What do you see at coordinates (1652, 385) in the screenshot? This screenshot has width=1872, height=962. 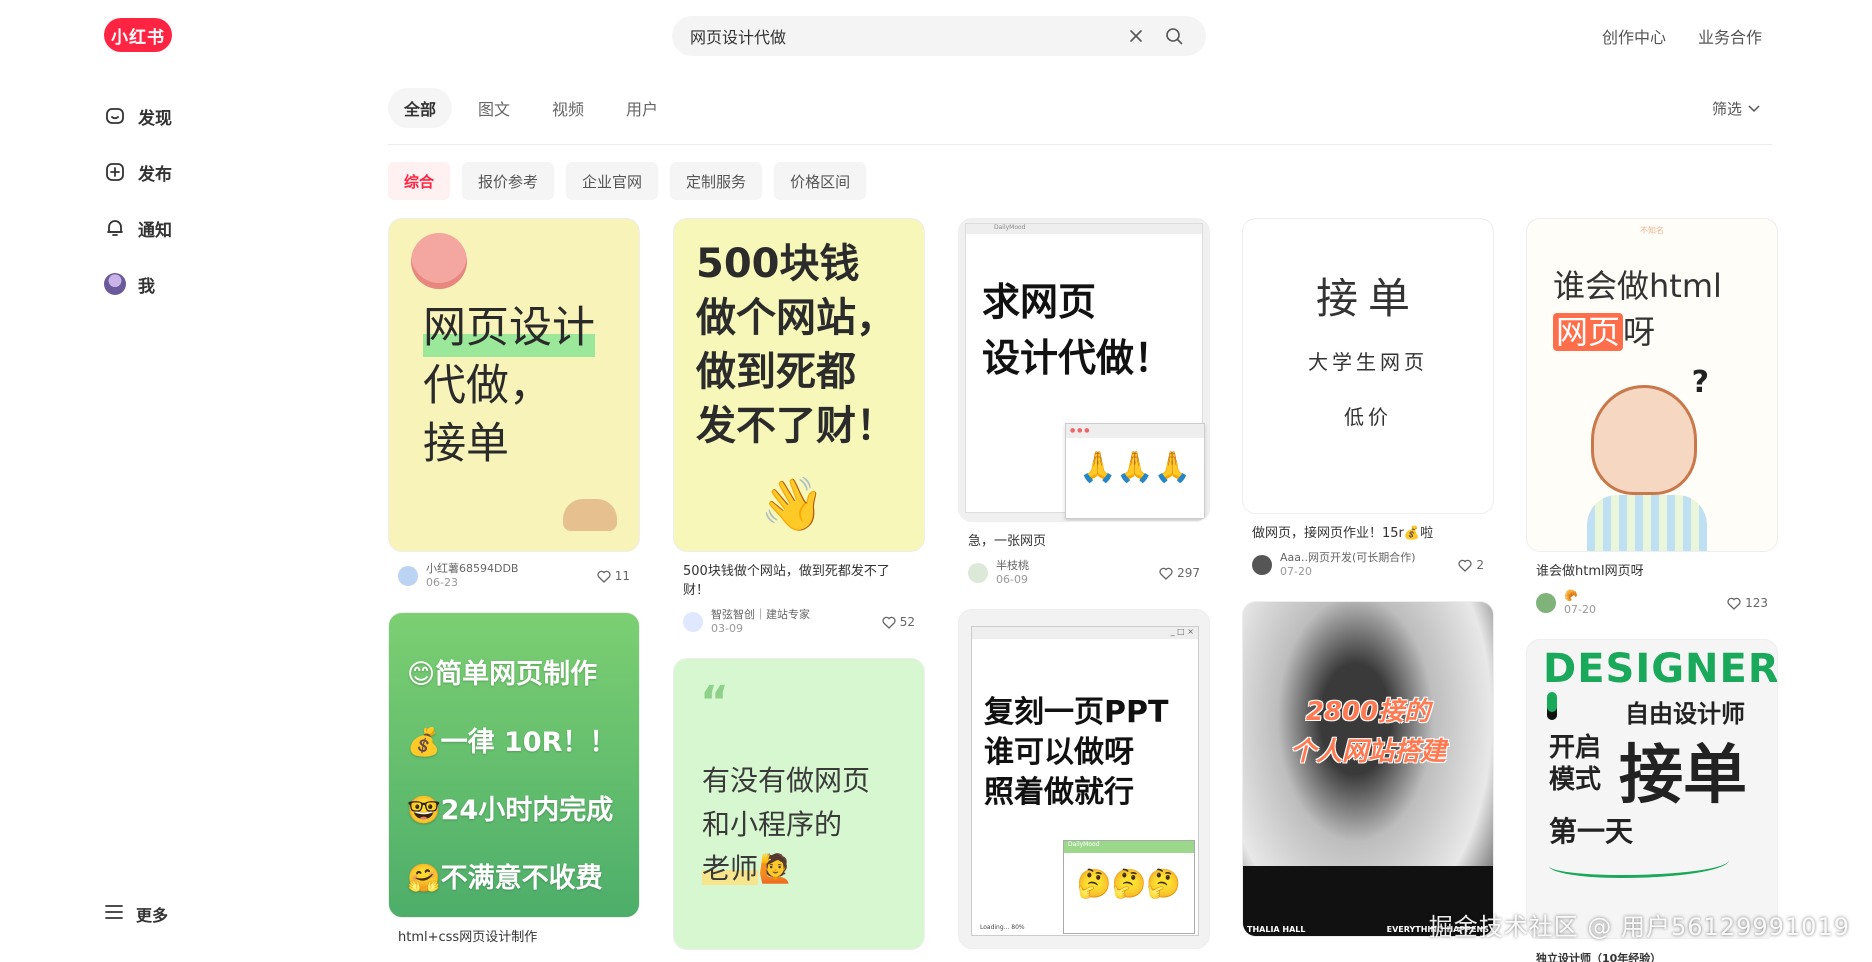 I see `note-cover: 不知名 谁会做html 网页呀 ?` at bounding box center [1652, 385].